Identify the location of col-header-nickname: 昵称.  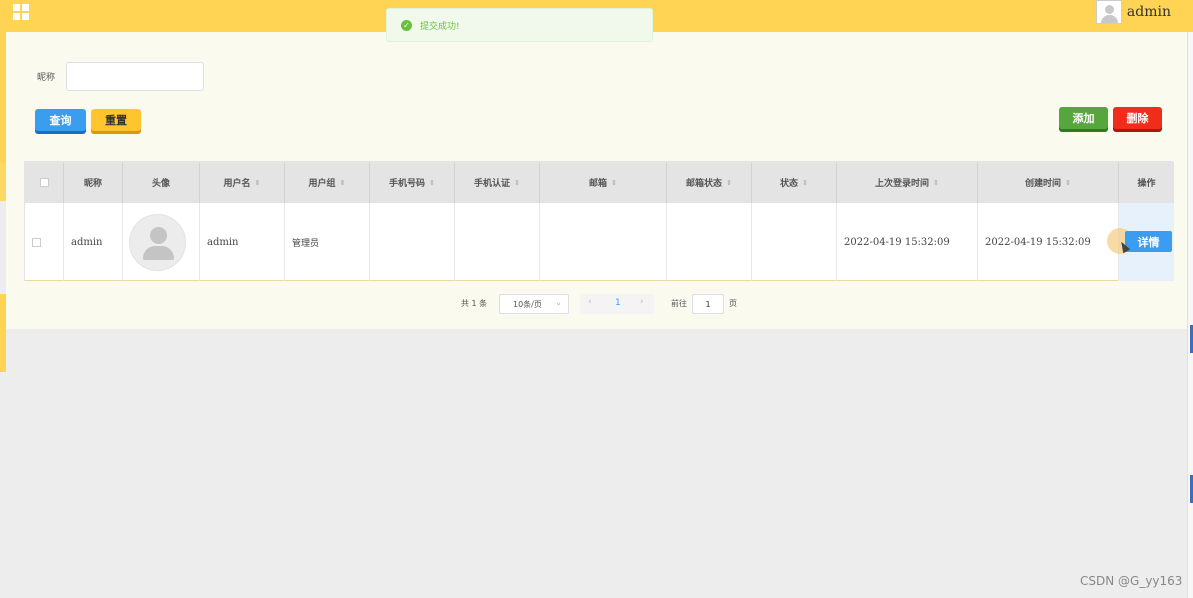
(93, 182).